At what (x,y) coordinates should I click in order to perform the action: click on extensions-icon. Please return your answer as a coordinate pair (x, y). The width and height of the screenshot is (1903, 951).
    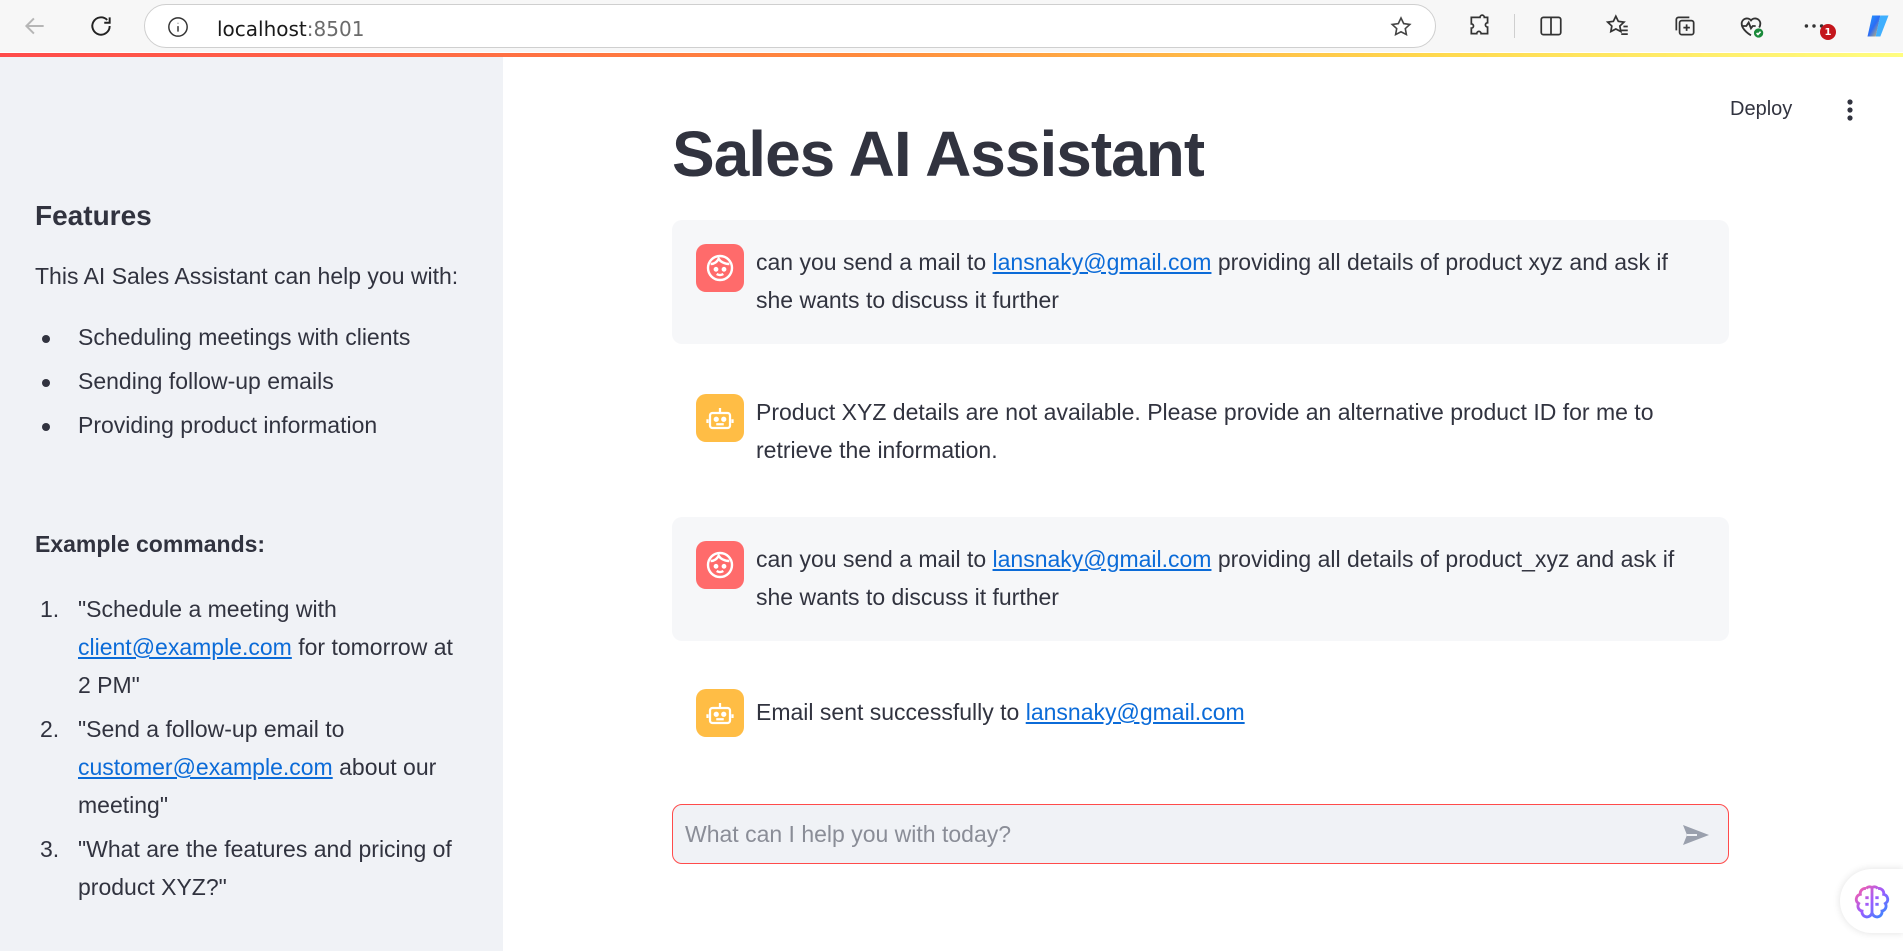
    Looking at the image, I should click on (1480, 26).